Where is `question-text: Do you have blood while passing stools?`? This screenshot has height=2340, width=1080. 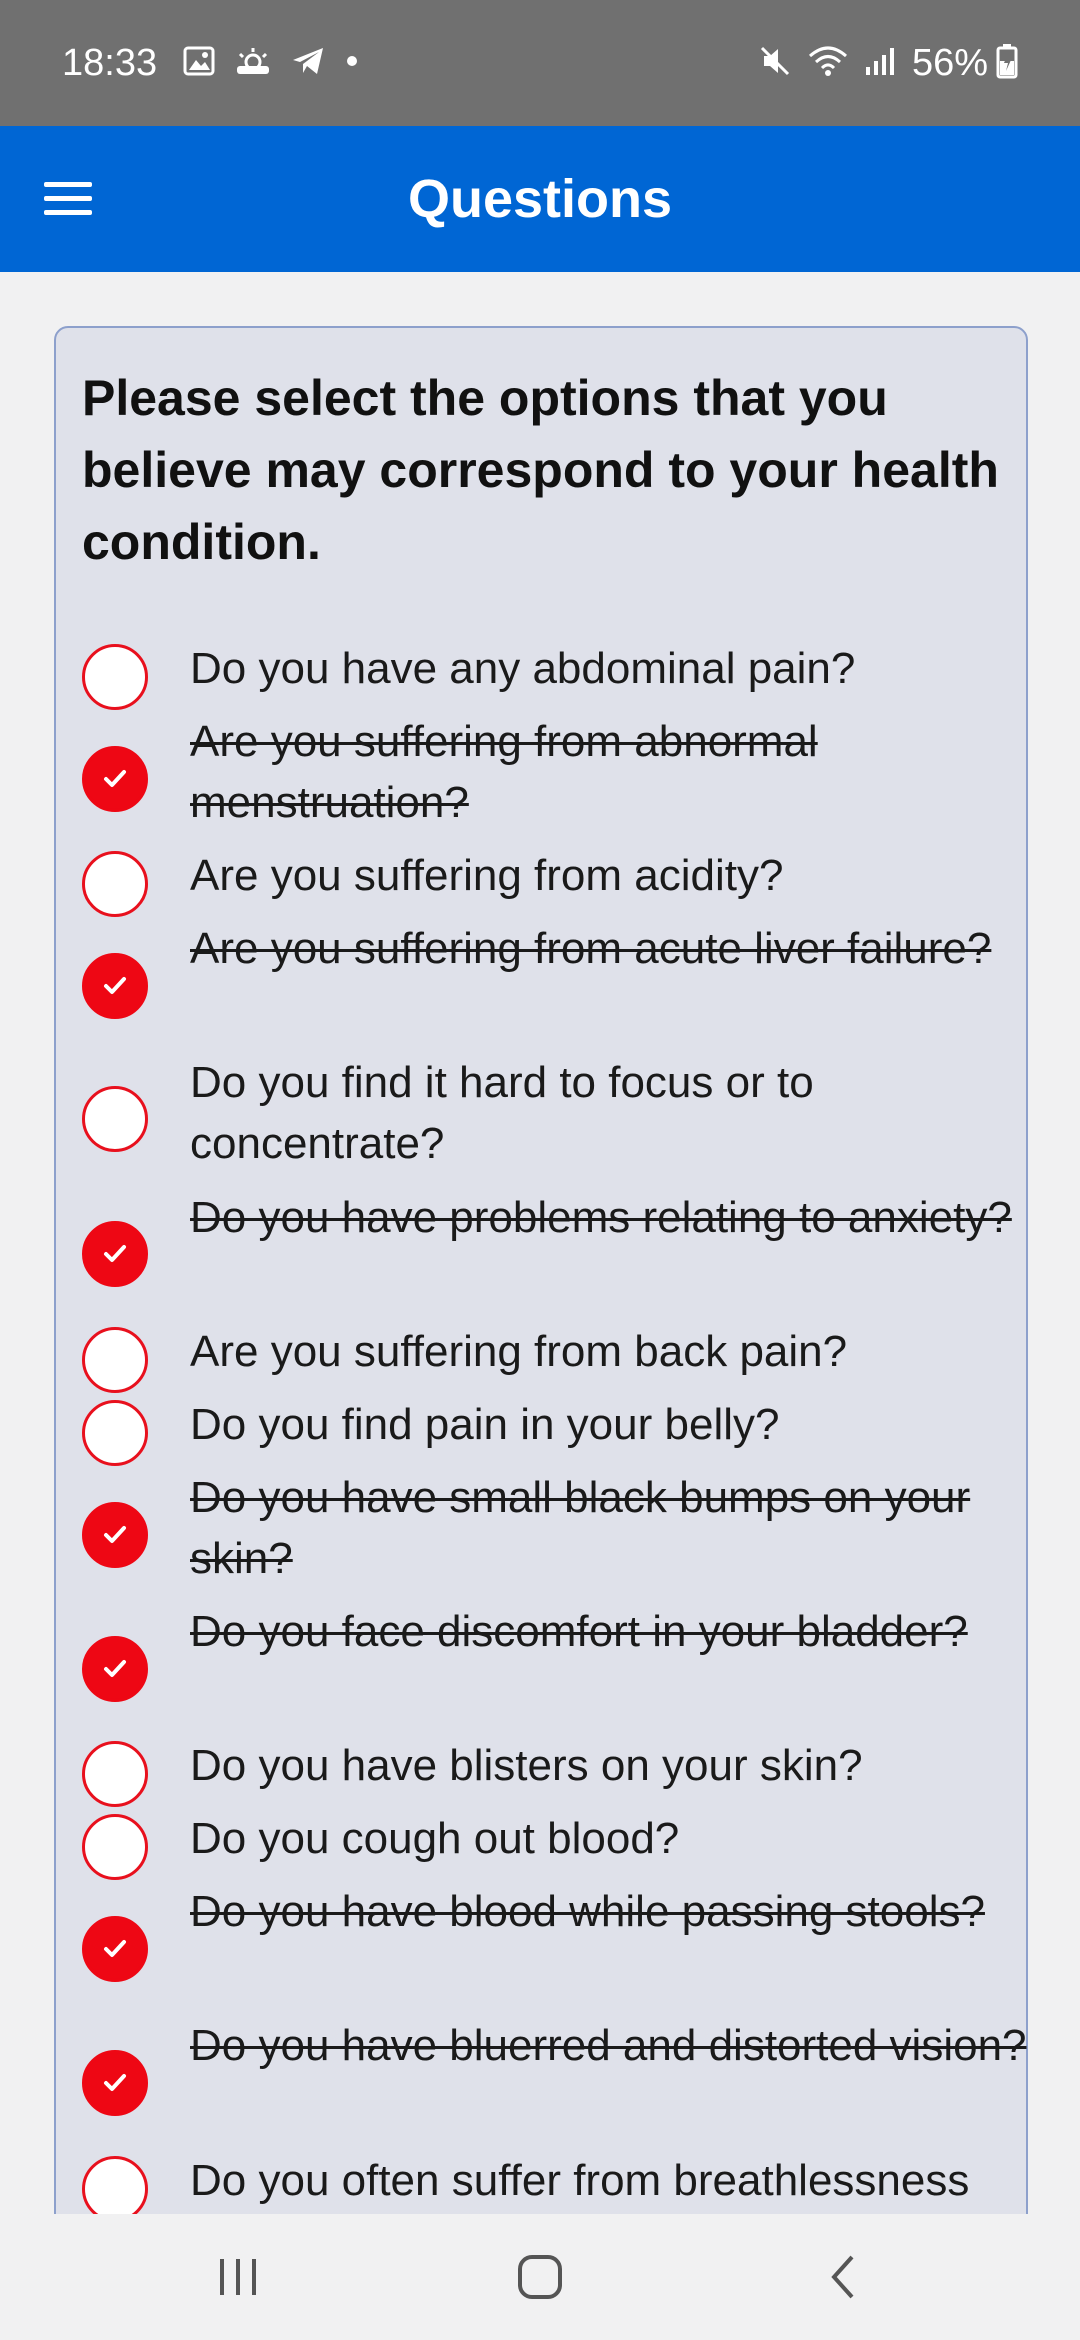 question-text: Do you have blood while passing stools? is located at coordinates (587, 1911).